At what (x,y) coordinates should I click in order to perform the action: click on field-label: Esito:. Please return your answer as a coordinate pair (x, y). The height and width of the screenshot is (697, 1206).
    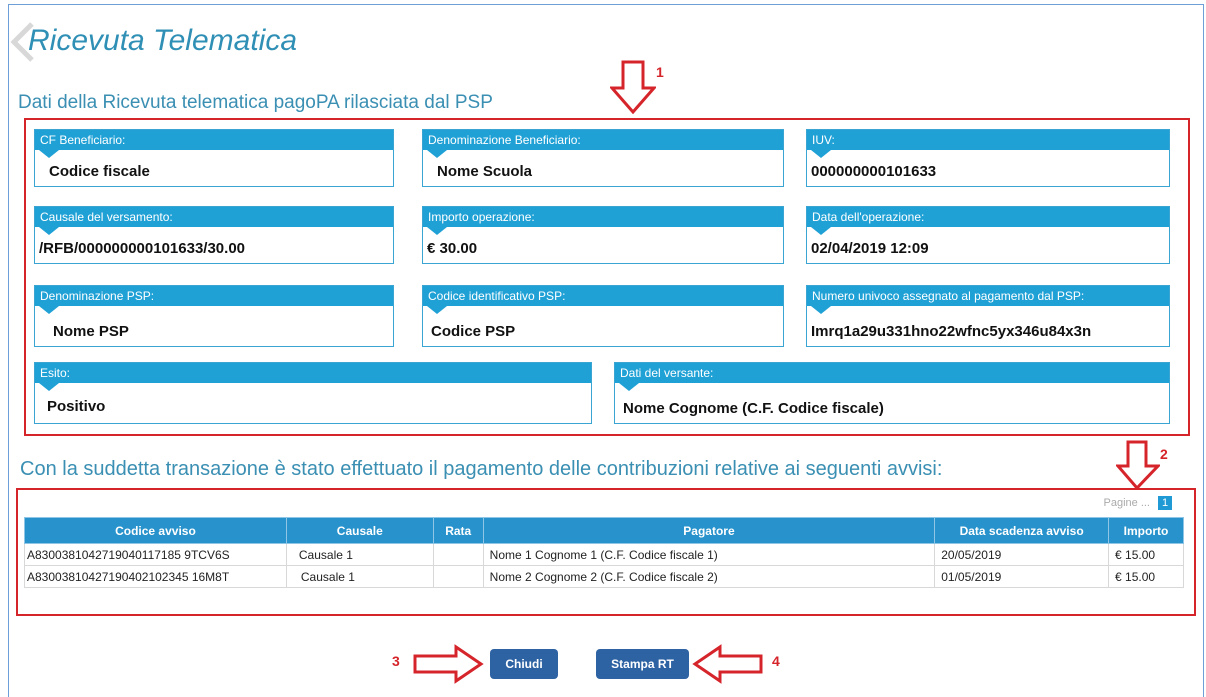
    Looking at the image, I should click on (313, 373).